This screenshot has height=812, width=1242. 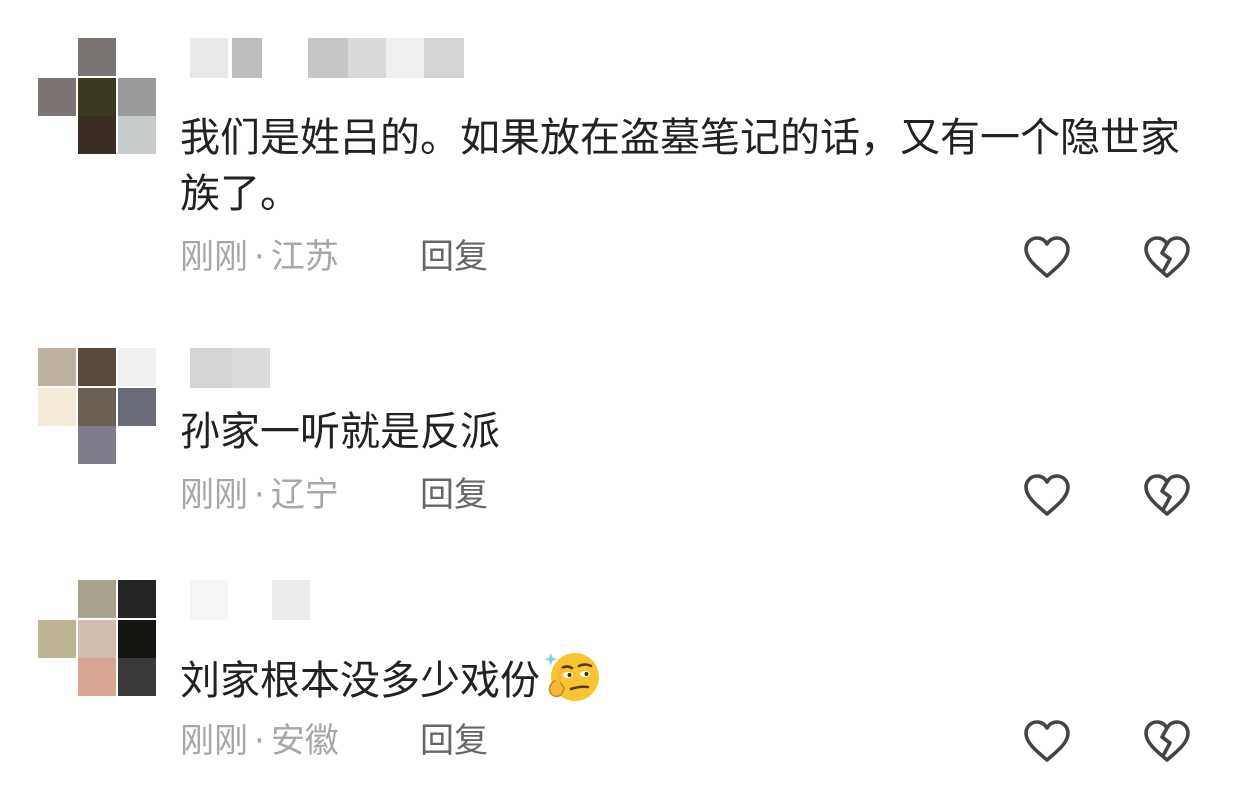 What do you see at coordinates (304, 495) in the screenshot?
I see `comment-location: 辽宁` at bounding box center [304, 495].